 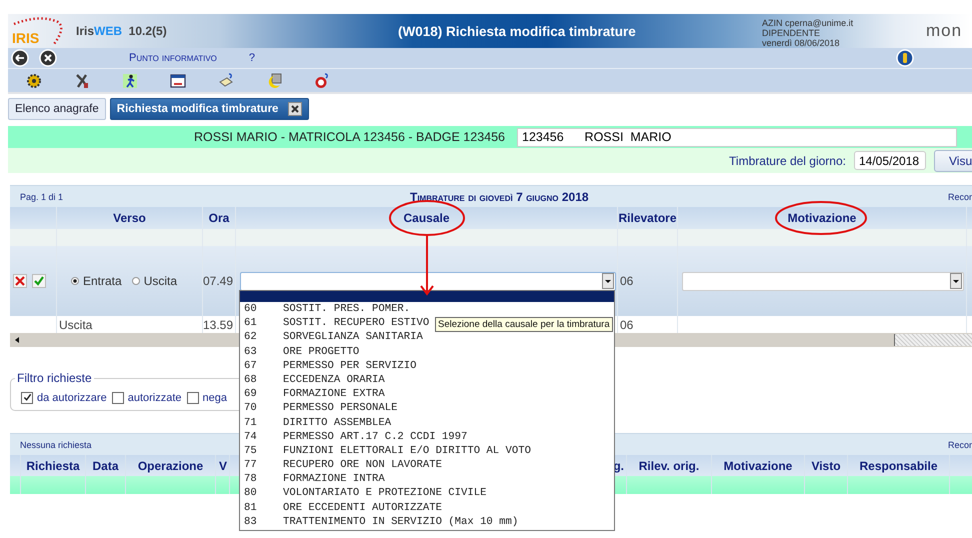 What do you see at coordinates (499, 197) in the screenshot?
I see `table-title: Timbrature di giovedì 7 giugno 2018` at bounding box center [499, 197].